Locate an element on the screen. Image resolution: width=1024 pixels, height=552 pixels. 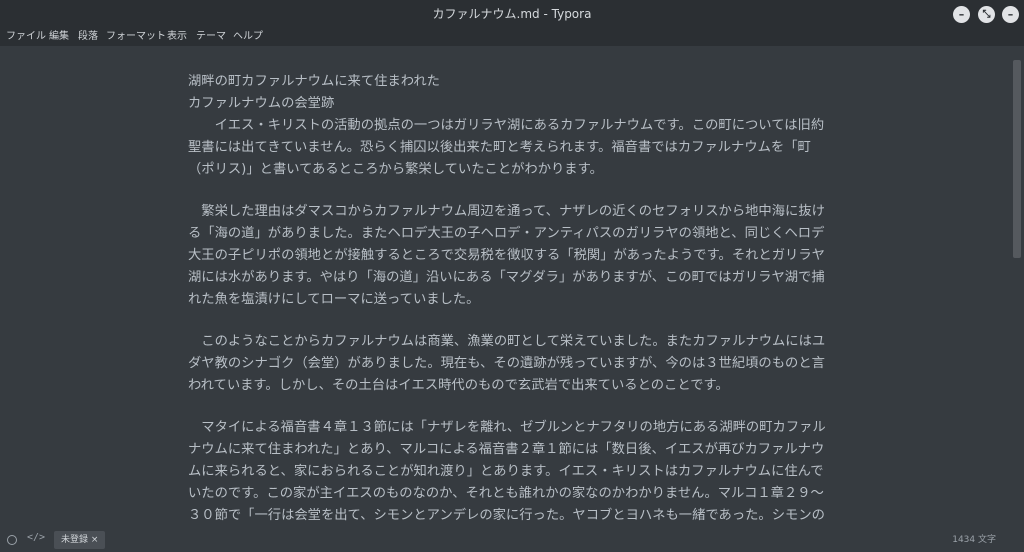
window-title: カファルナウム.md - Typora is located at coordinates (512, 14).